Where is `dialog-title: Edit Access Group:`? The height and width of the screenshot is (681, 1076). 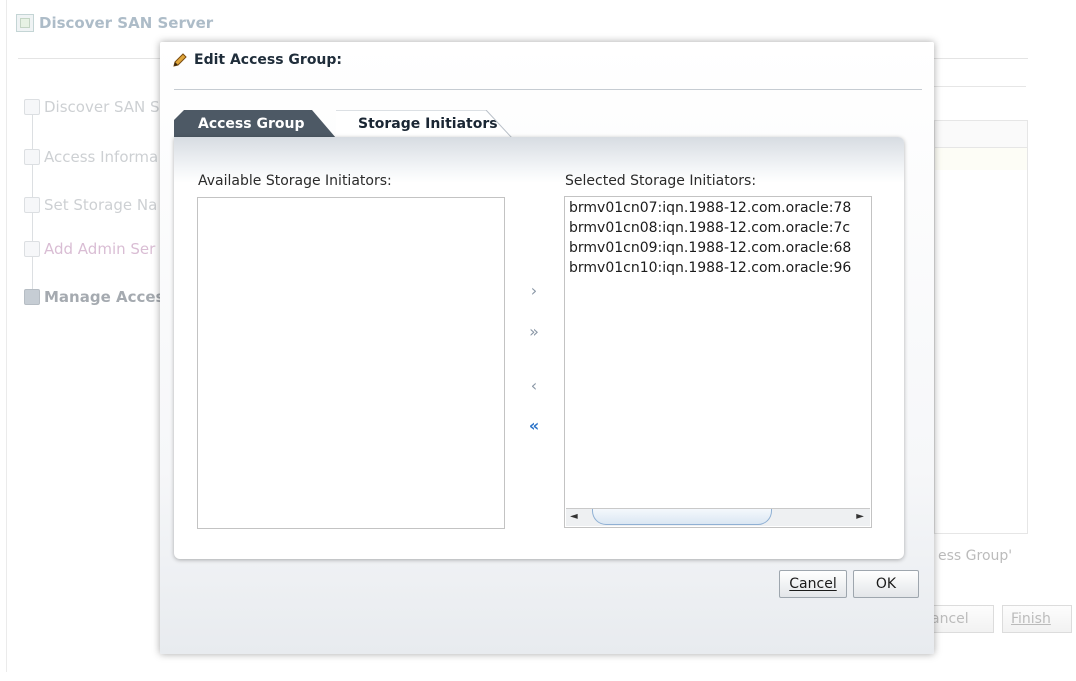 dialog-title: Edit Access Group: is located at coordinates (257, 60).